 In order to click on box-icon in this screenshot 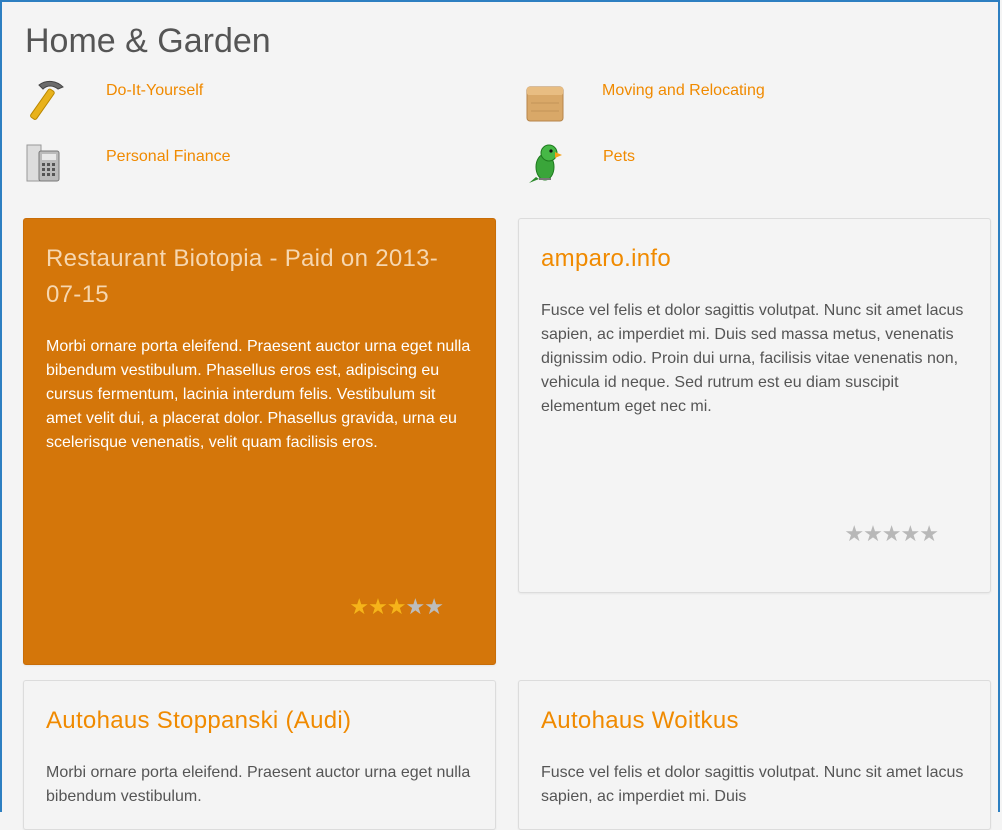, I will do `click(545, 101)`.